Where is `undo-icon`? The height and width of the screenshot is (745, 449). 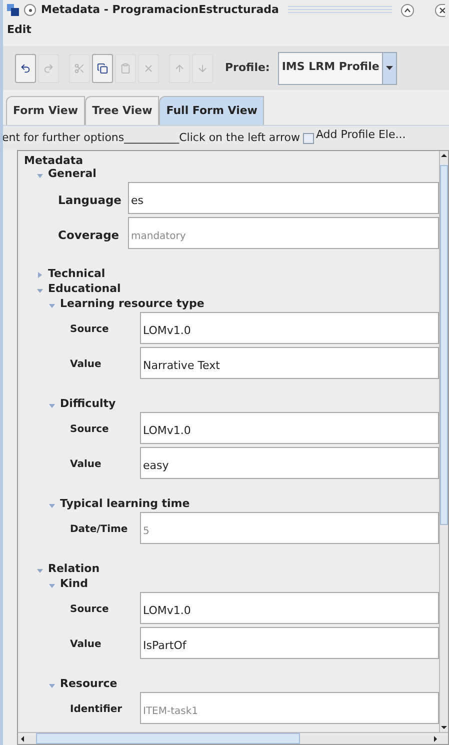 undo-icon is located at coordinates (25, 68).